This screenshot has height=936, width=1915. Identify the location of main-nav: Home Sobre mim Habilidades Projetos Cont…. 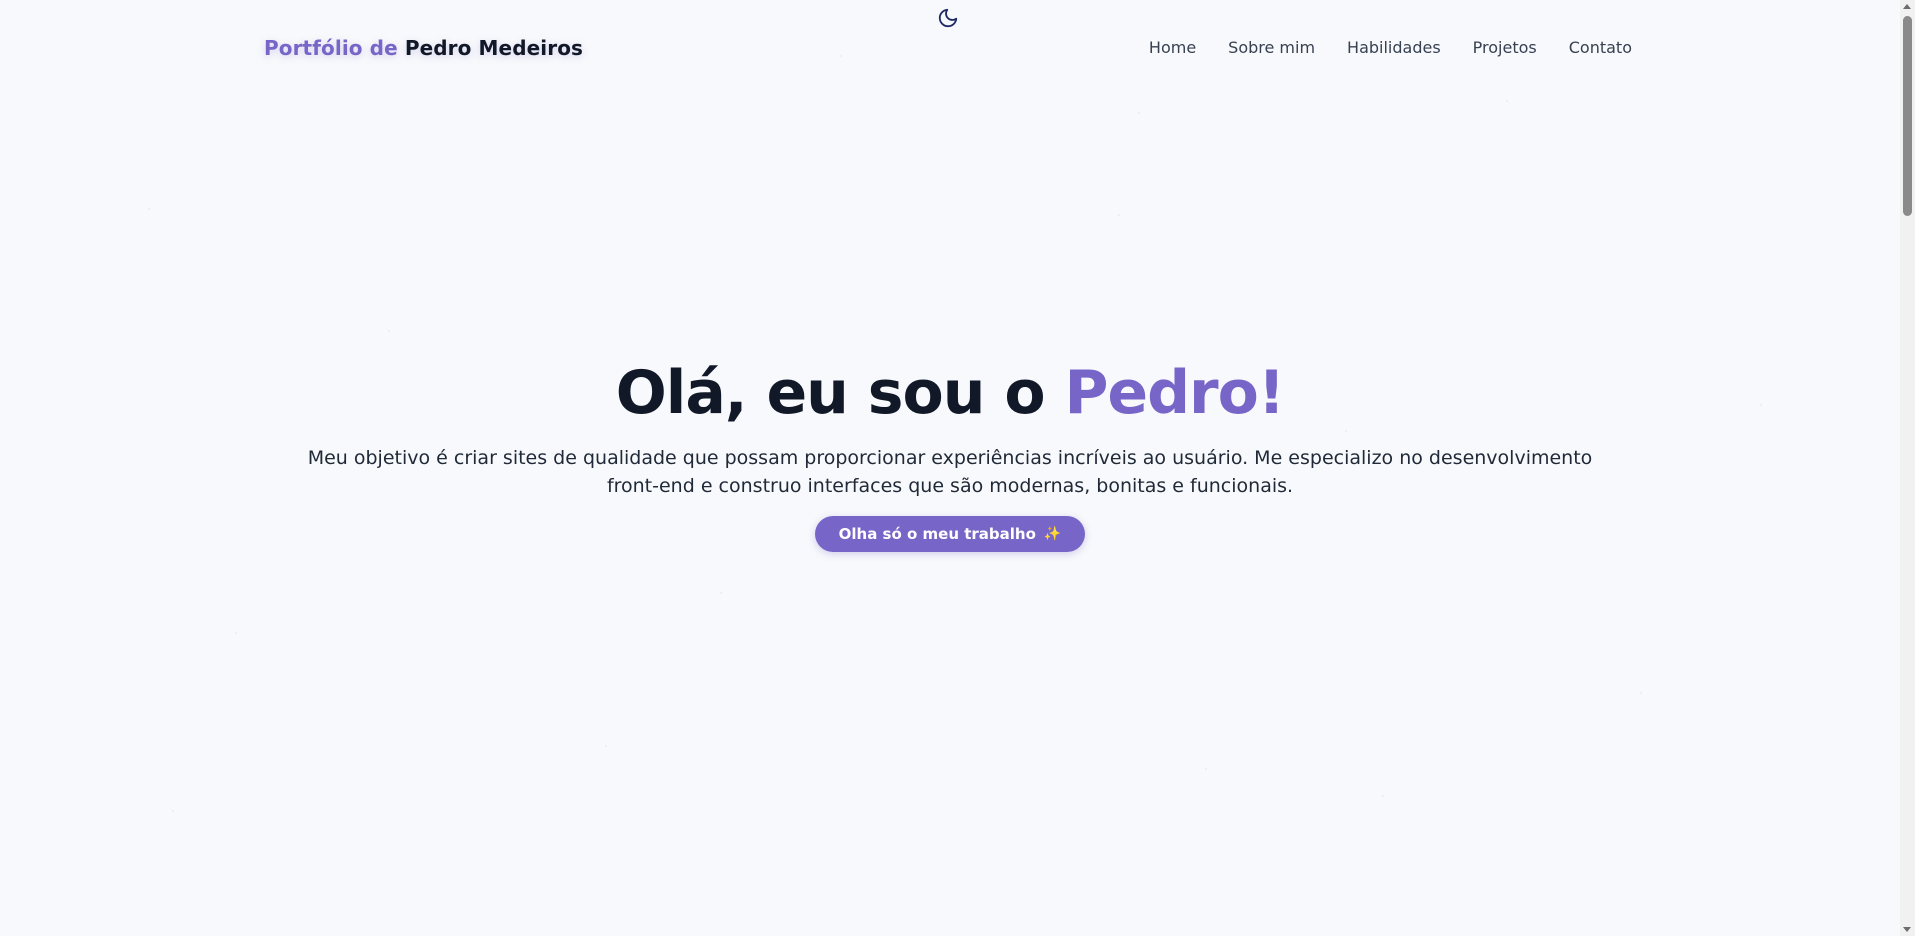
(1390, 47).